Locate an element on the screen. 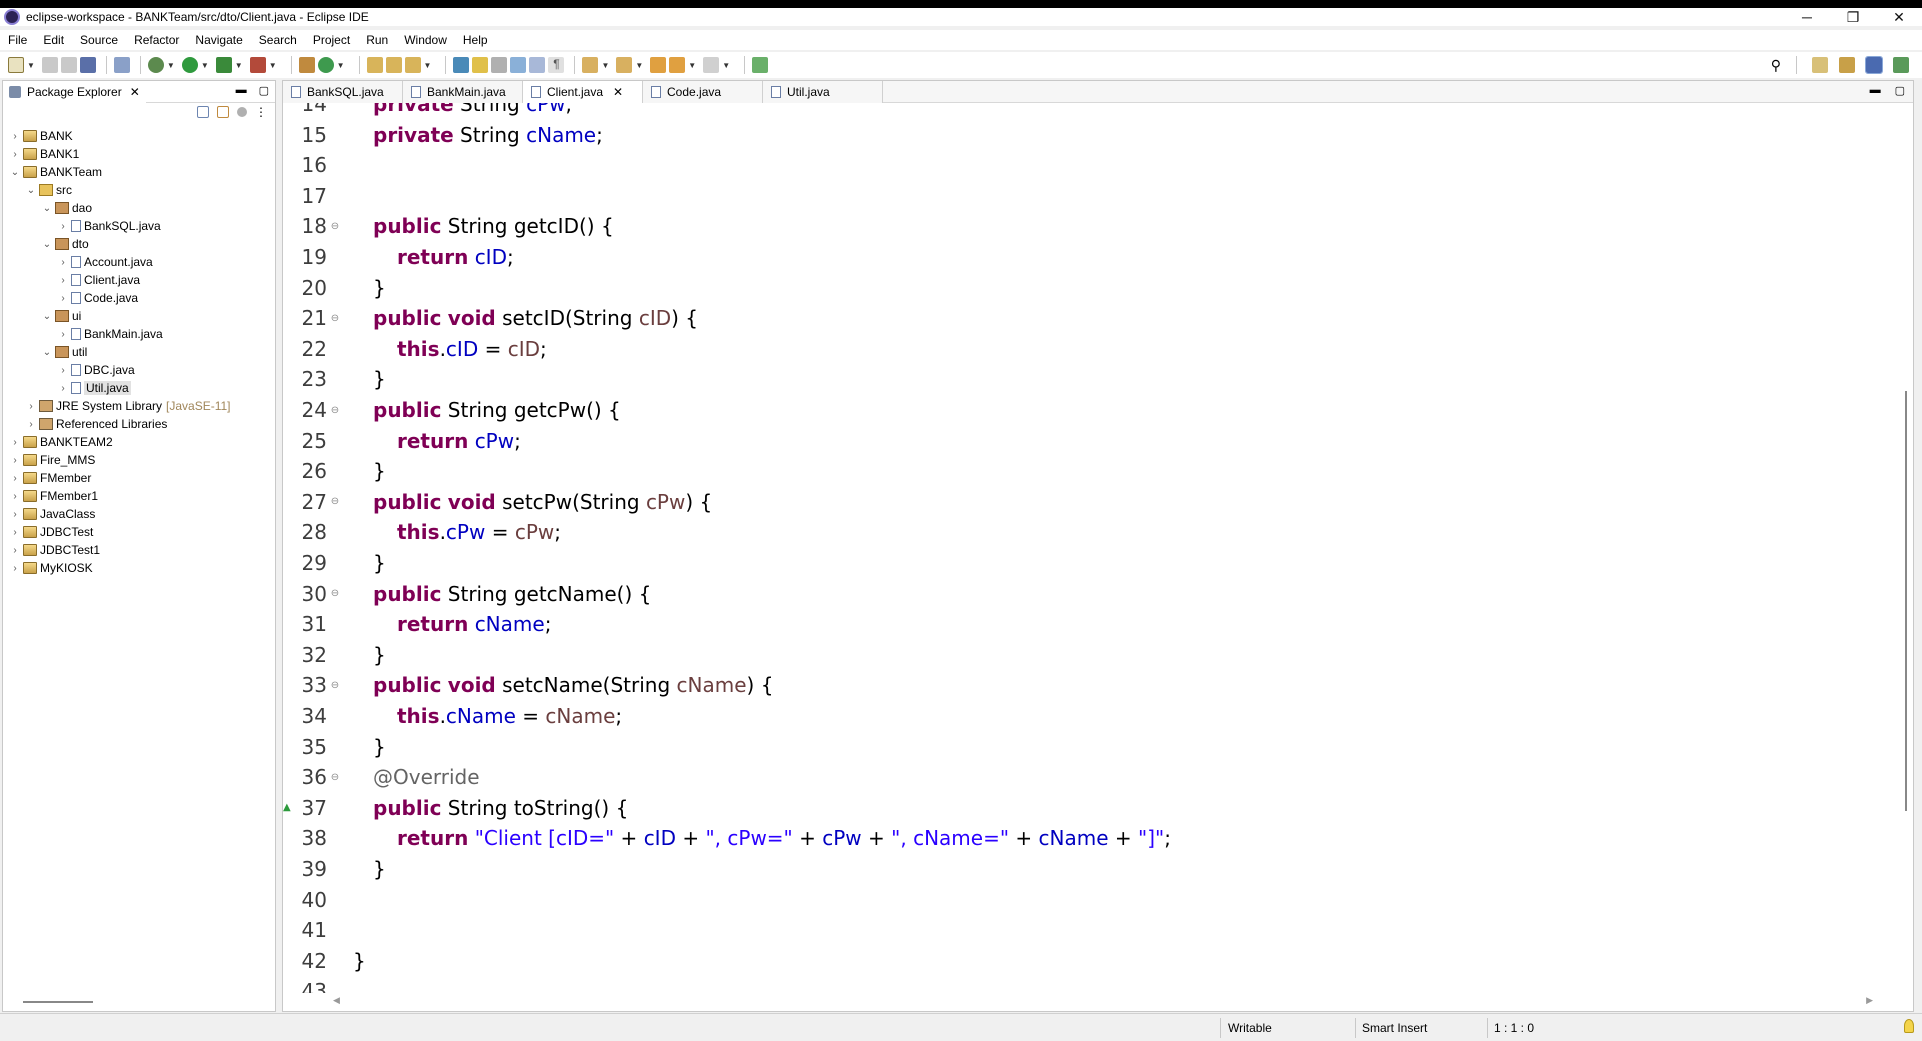 The height and width of the screenshot is (1041, 1922). forward-dropdown-icon: ▼ is located at coordinates (726, 65).